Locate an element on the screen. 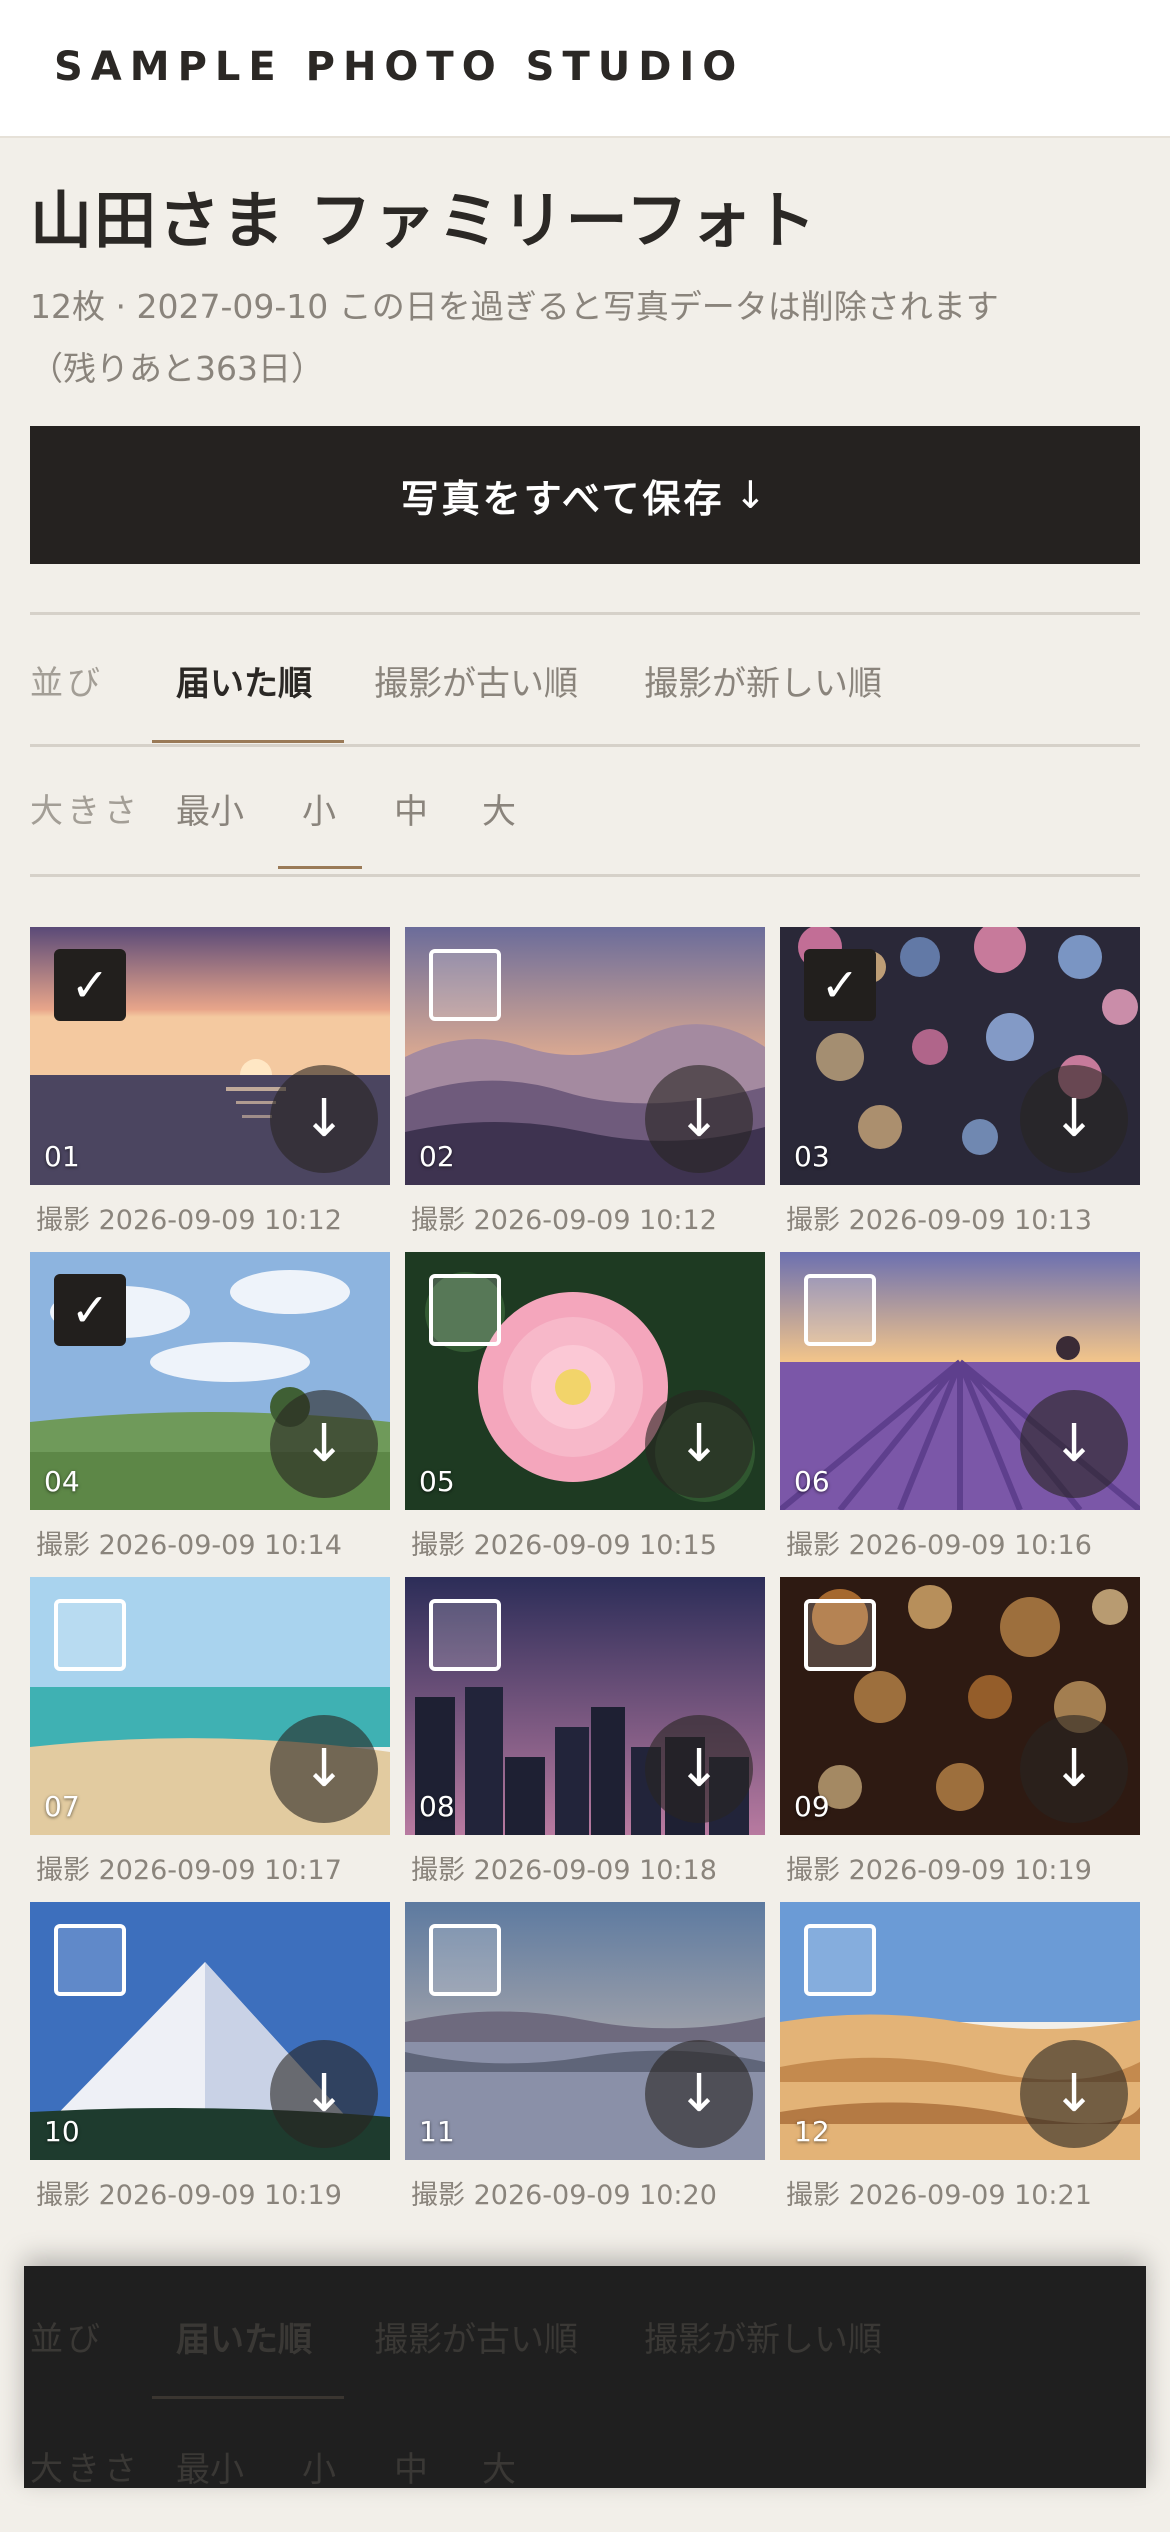  photo-tile: 10 ↓ is located at coordinates (210, 2031).